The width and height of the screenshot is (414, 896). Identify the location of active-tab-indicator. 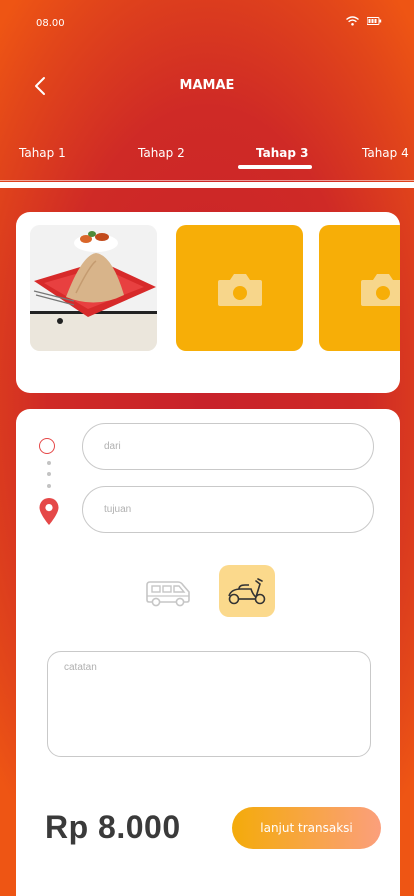
(275, 167).